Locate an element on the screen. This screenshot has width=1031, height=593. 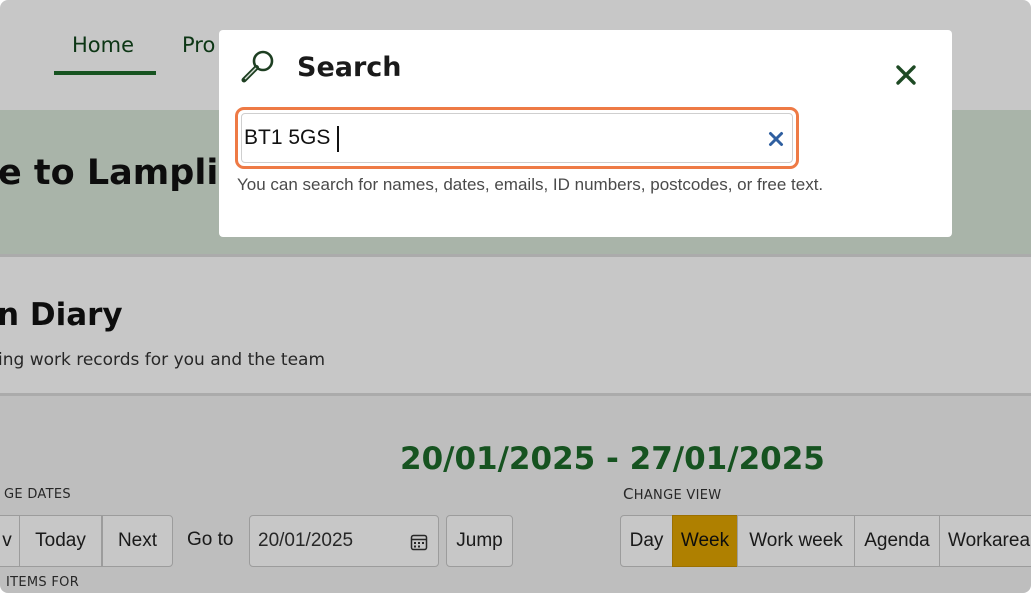
close-icon is located at coordinates (906, 75).